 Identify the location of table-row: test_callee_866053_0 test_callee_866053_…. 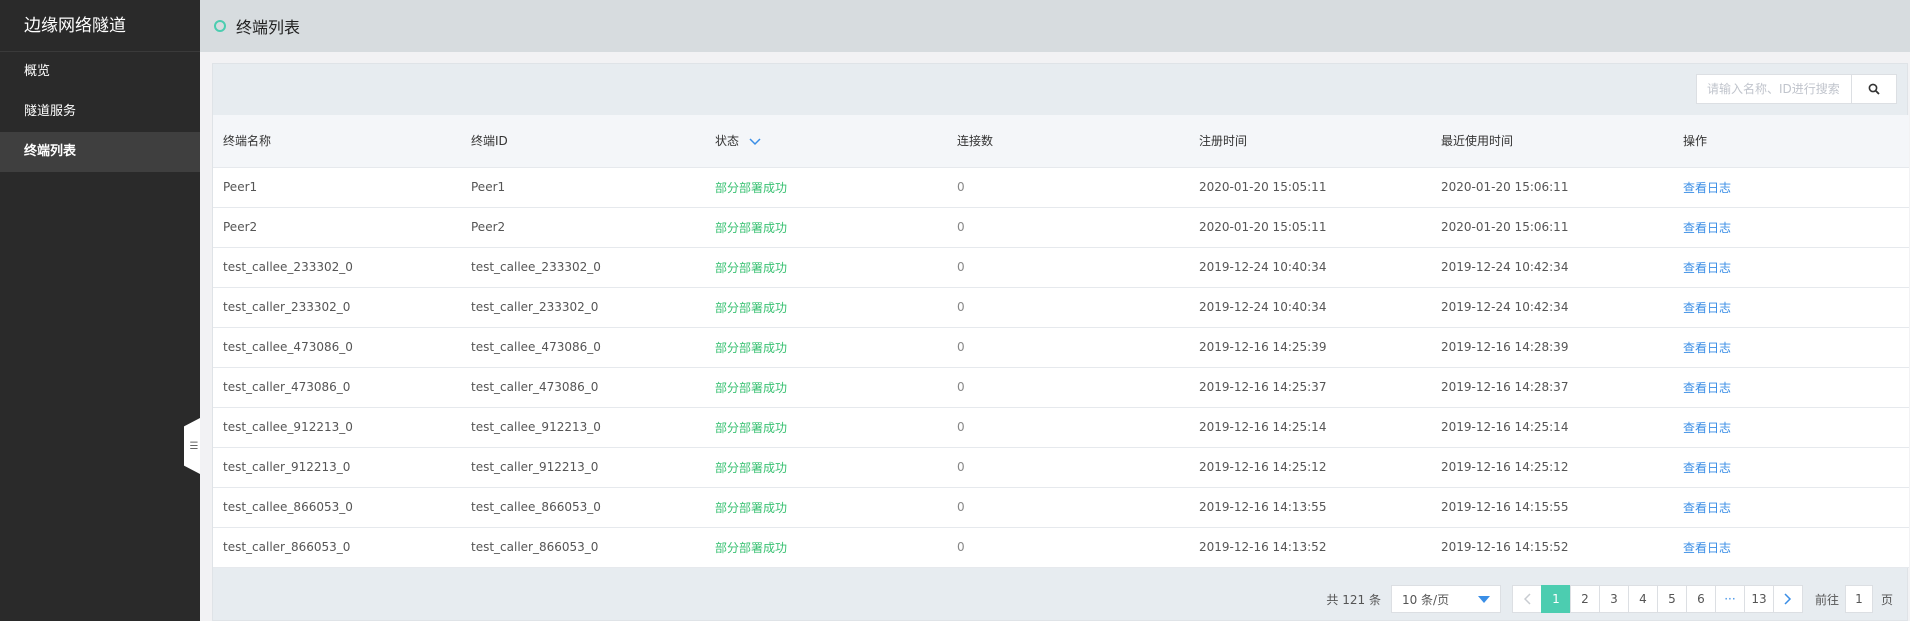
(1061, 507).